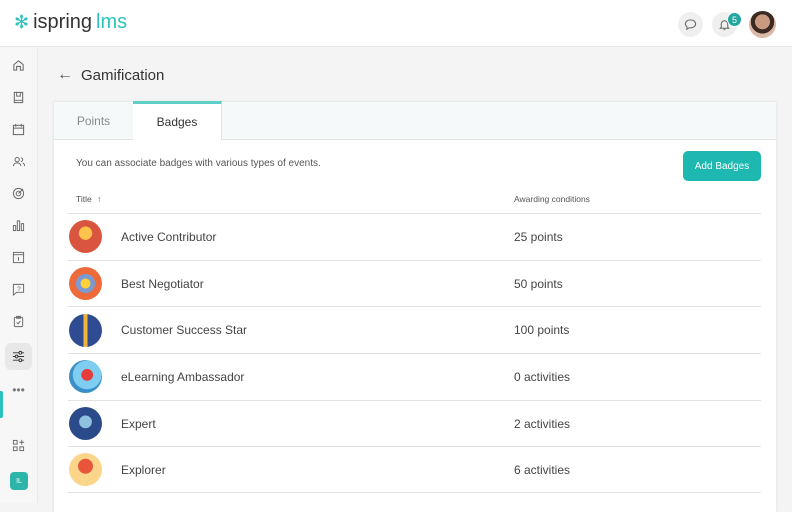 The height and width of the screenshot is (512, 792). What do you see at coordinates (542, 330) in the screenshot?
I see `badge-condition: 100 points` at bounding box center [542, 330].